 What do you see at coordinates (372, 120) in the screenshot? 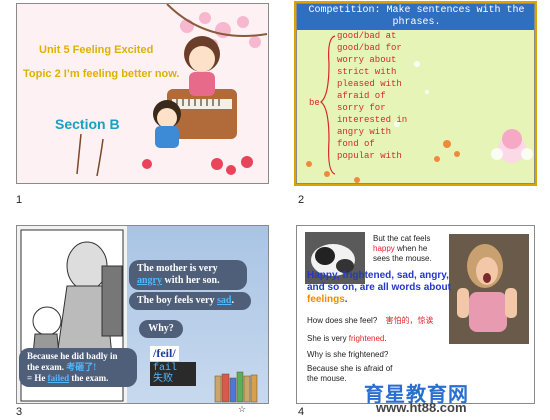
I see `phrase-item: interested in` at bounding box center [372, 120].